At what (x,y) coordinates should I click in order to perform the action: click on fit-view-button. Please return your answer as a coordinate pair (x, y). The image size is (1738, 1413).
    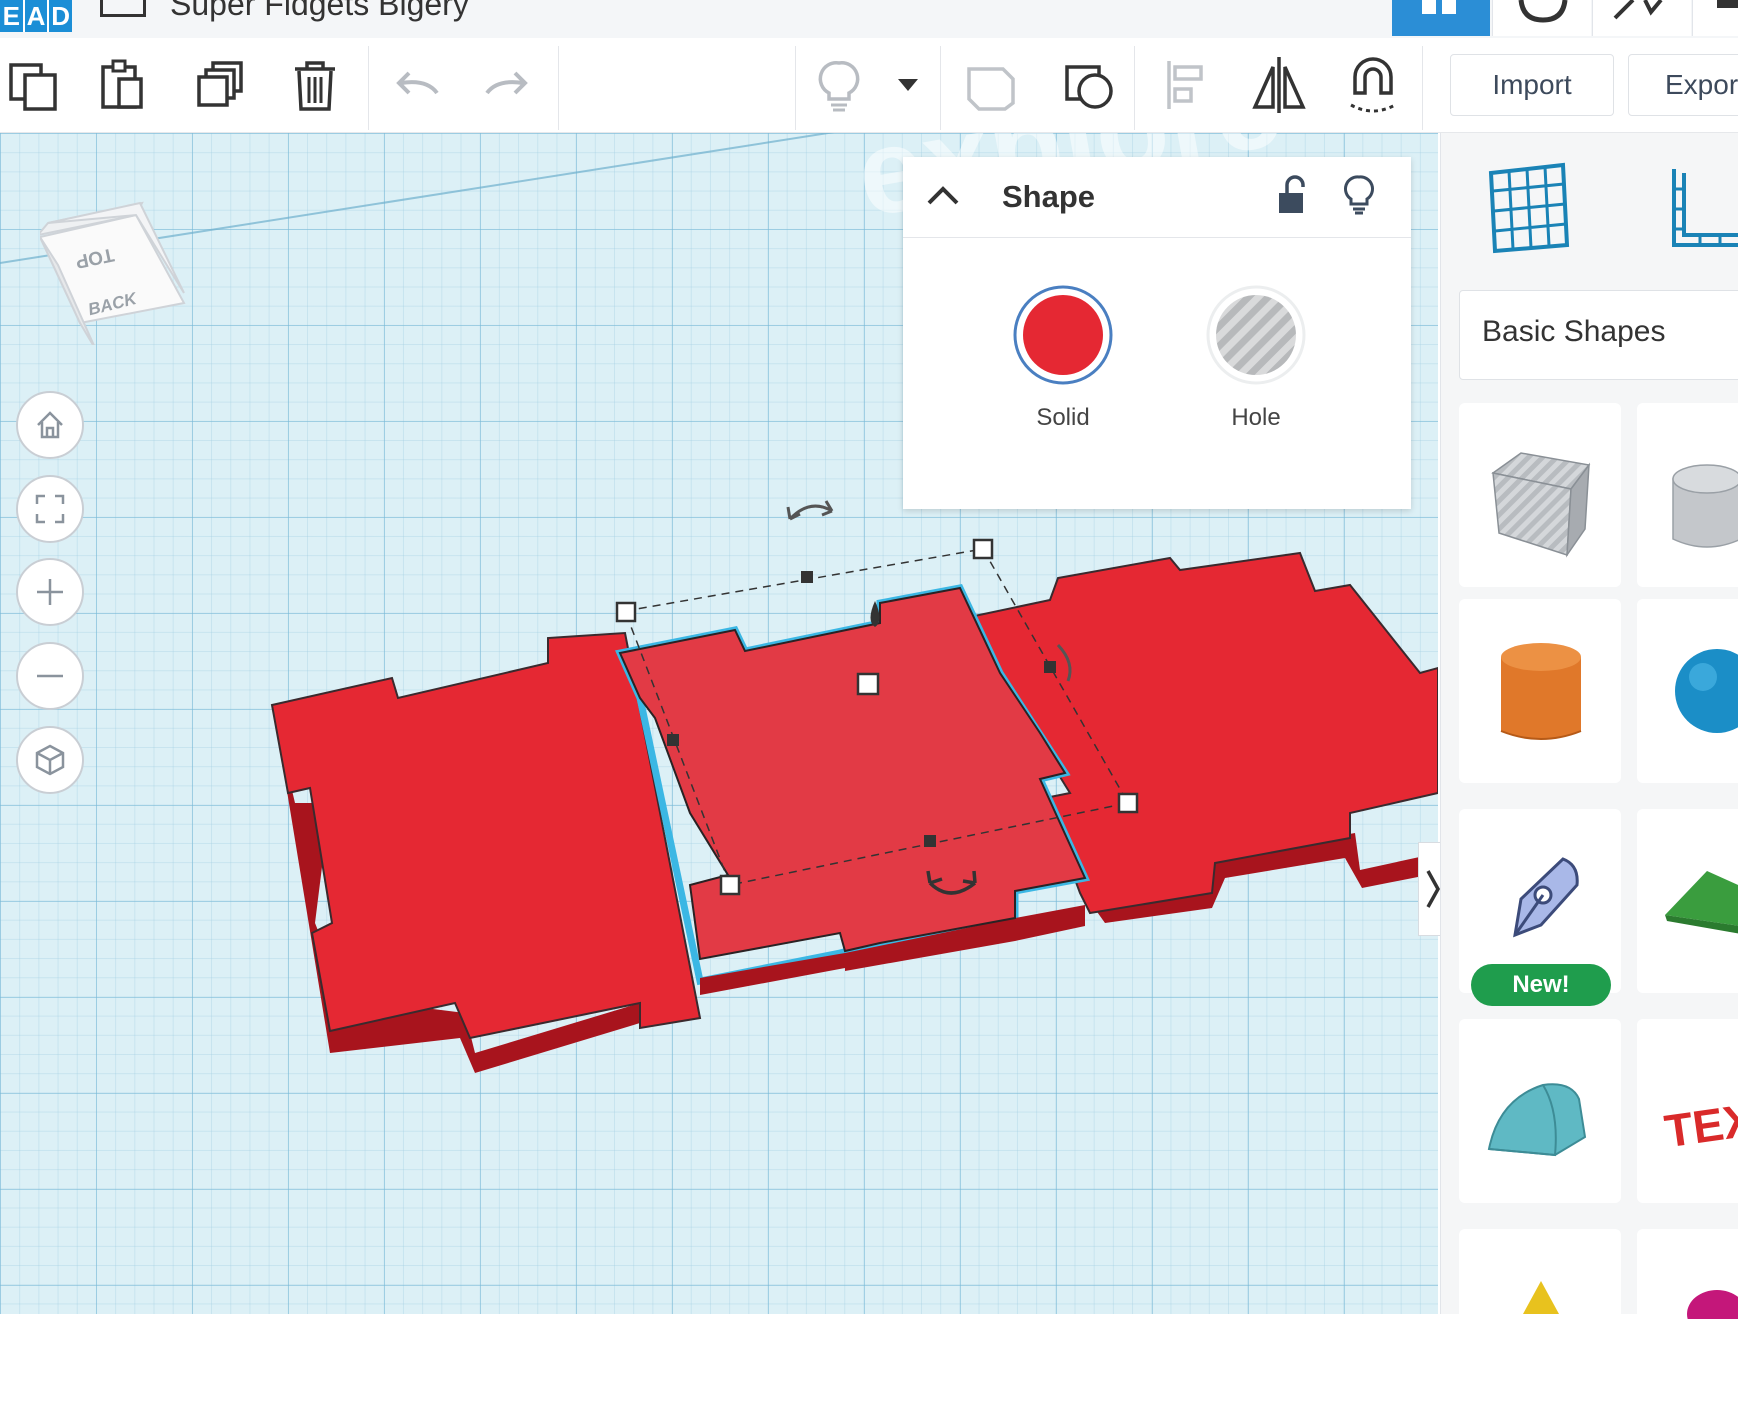
    Looking at the image, I should click on (50, 509).